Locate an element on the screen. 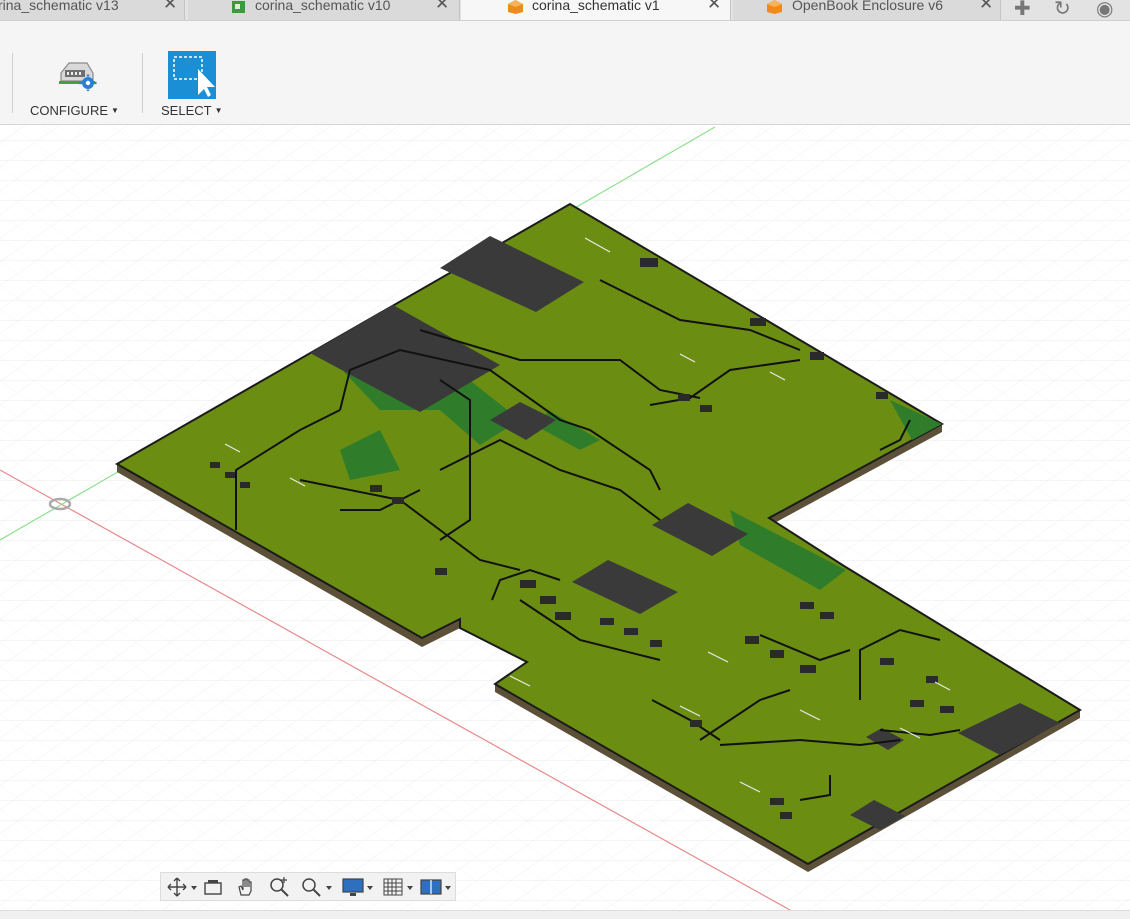 The height and width of the screenshot is (919, 1130). tab-openbook-enclosure-v6: OpenBook Enclosure v6 ✕ is located at coordinates (867, 10).